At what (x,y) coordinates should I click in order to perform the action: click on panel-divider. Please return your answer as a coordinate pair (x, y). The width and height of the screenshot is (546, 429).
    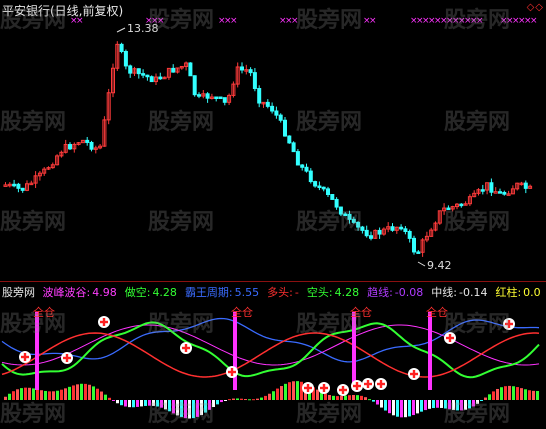
    Looking at the image, I should click on (273, 281).